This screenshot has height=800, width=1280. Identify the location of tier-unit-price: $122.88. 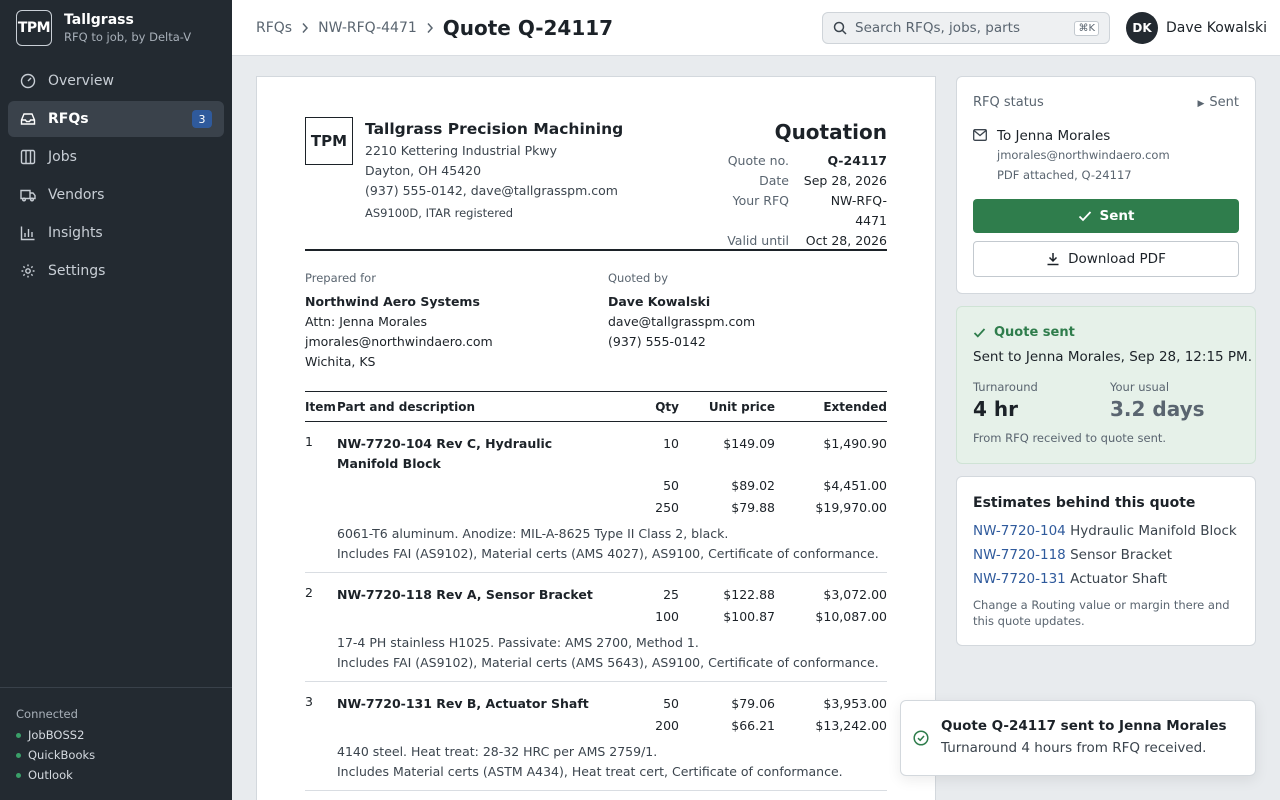
(749, 594).